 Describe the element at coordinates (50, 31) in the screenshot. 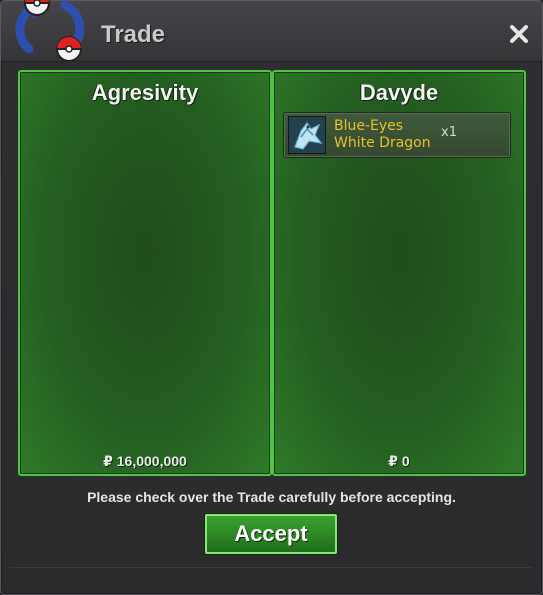

I see `pokeball-swap-icon` at that location.